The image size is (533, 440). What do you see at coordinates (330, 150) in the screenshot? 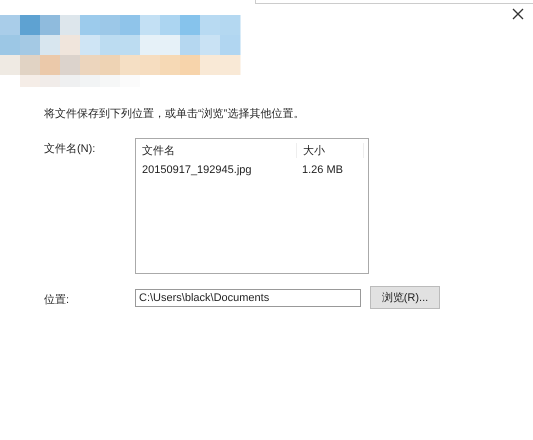
I see `column-header: 大小` at bounding box center [330, 150].